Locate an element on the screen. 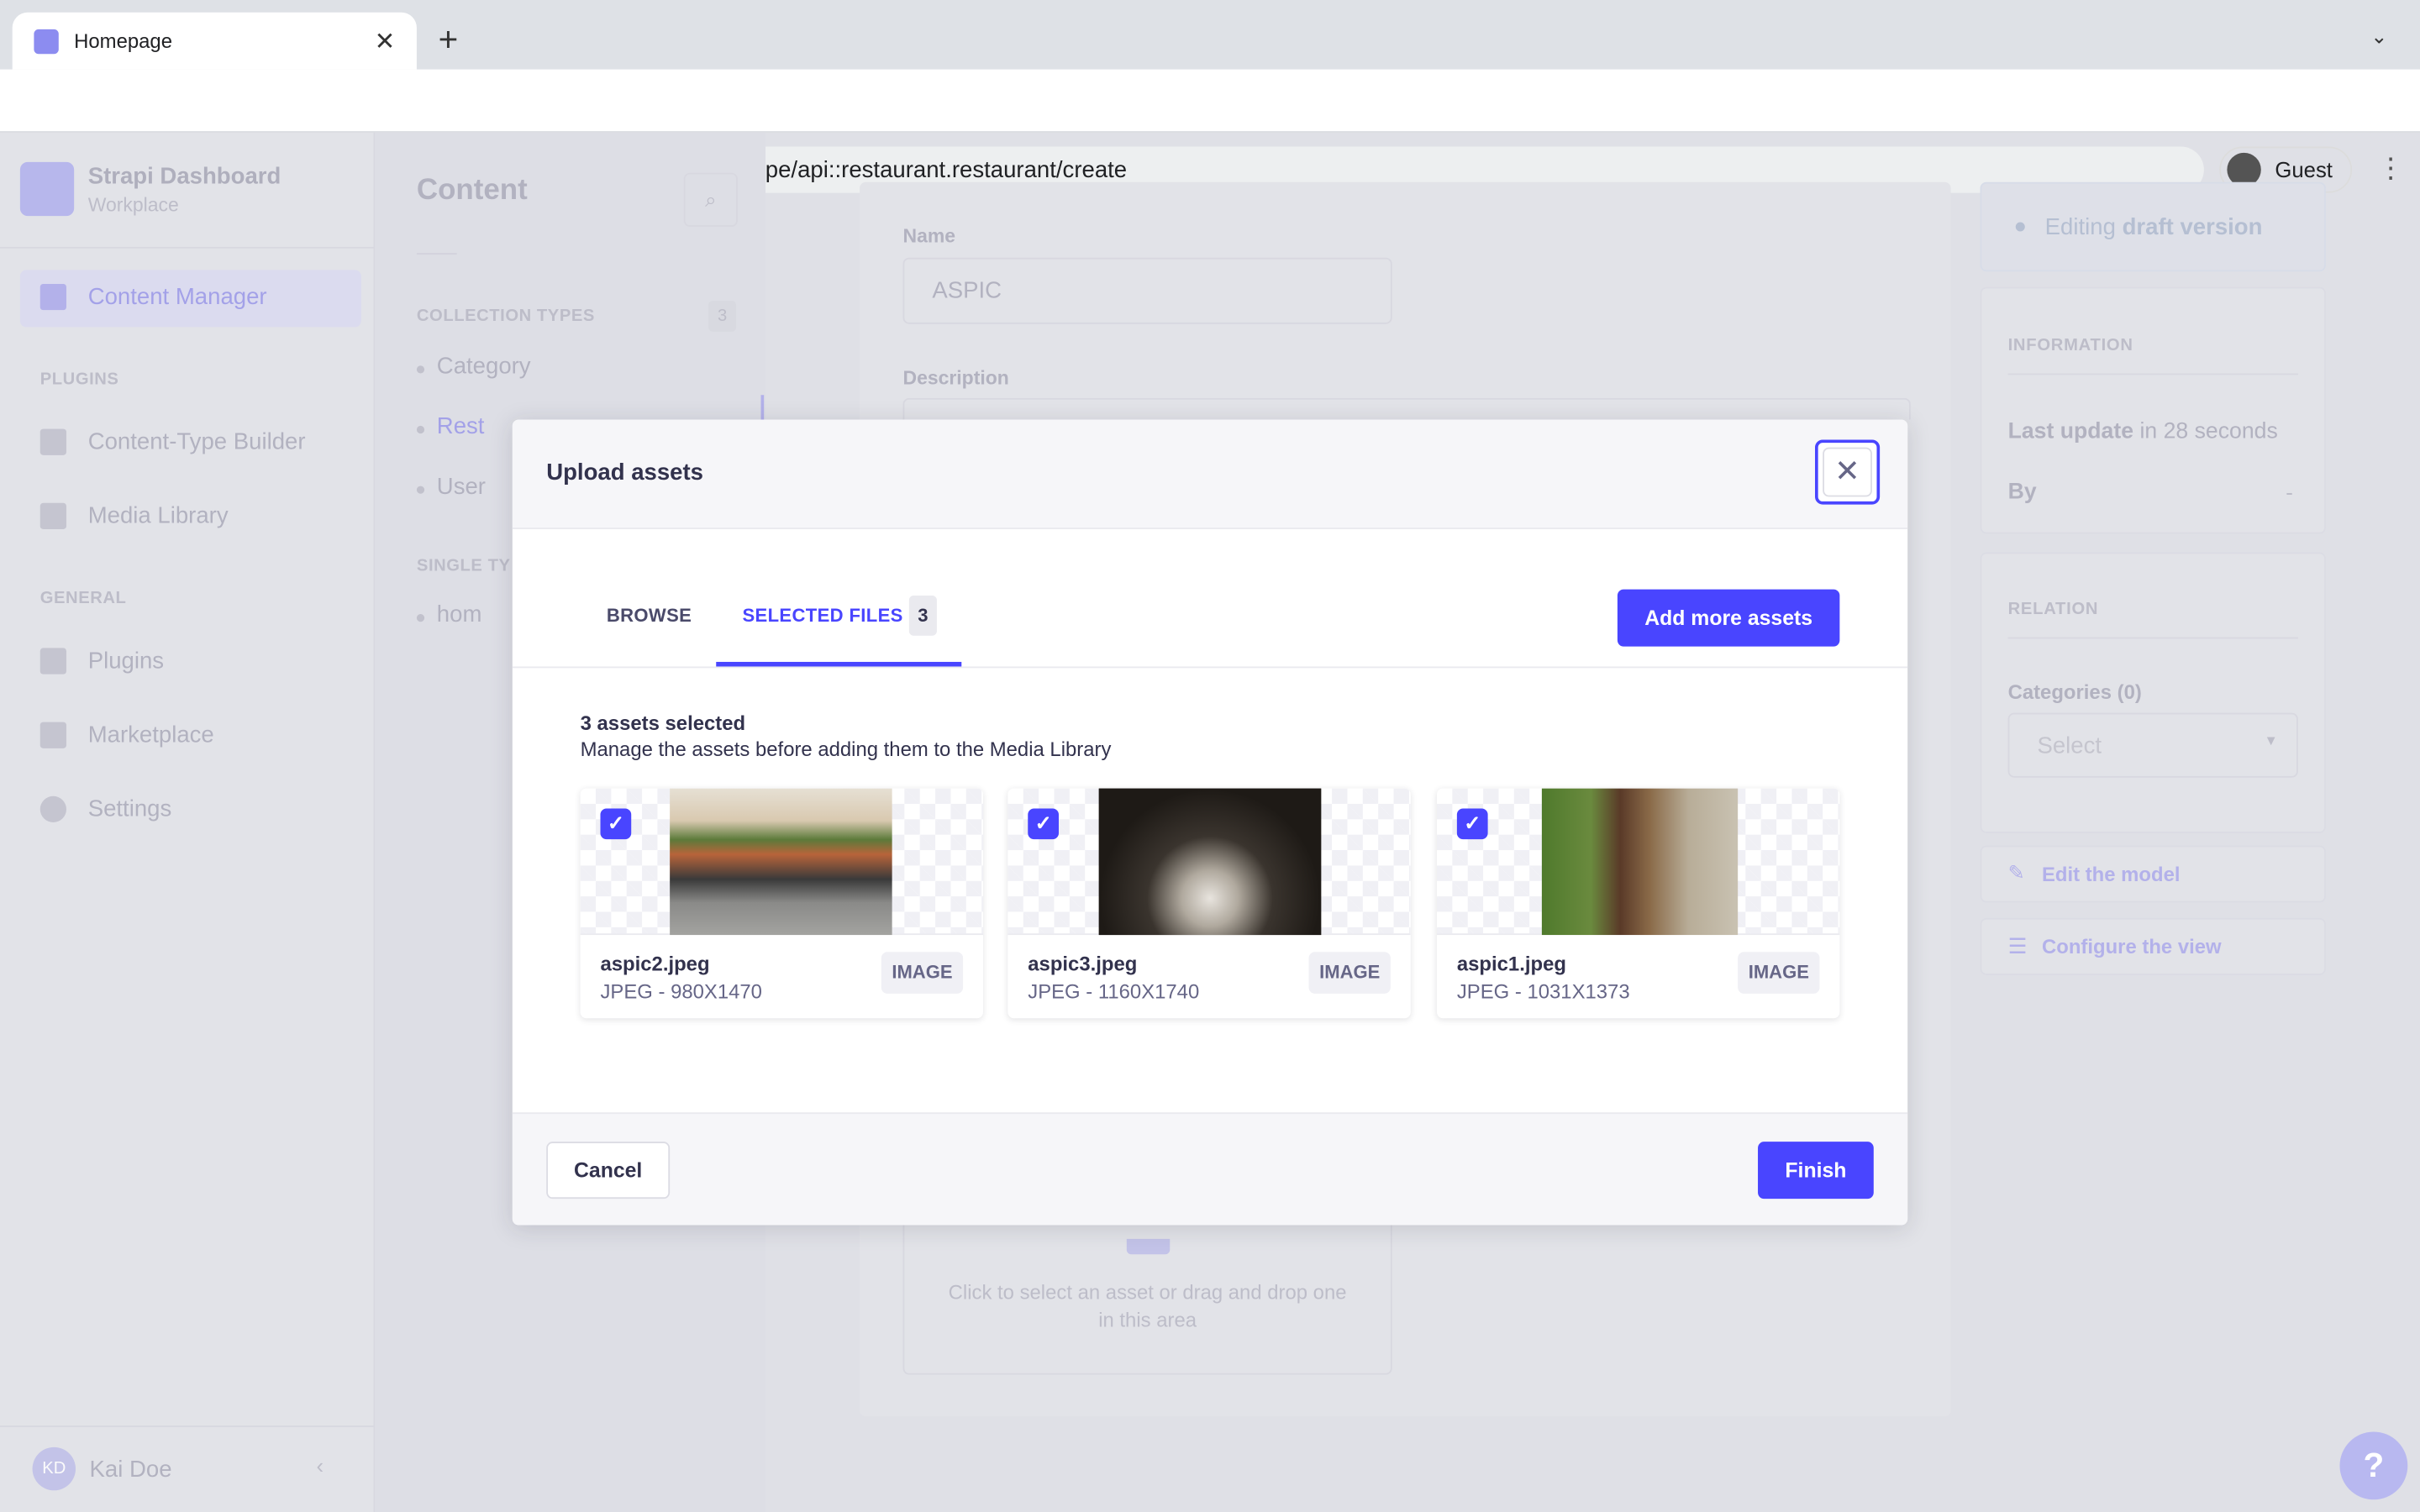  modal-title: Upload assets is located at coordinates (625, 472).